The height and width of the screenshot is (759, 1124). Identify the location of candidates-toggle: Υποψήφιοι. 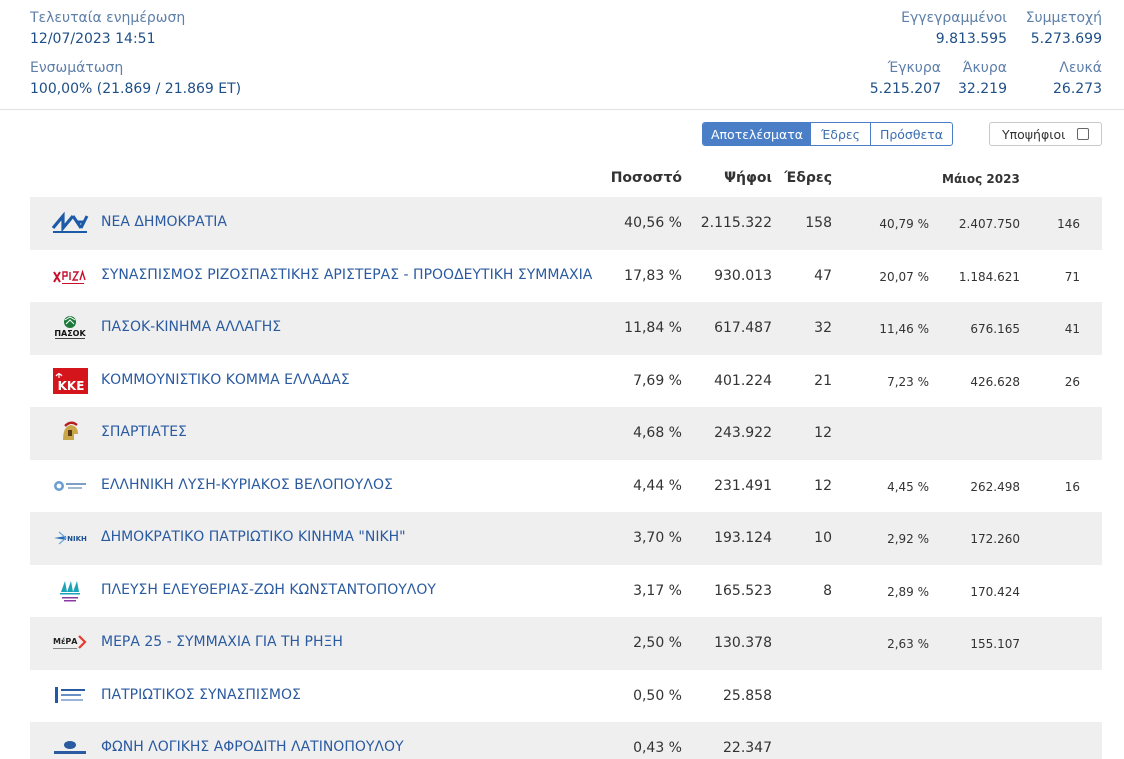
(1045, 134).